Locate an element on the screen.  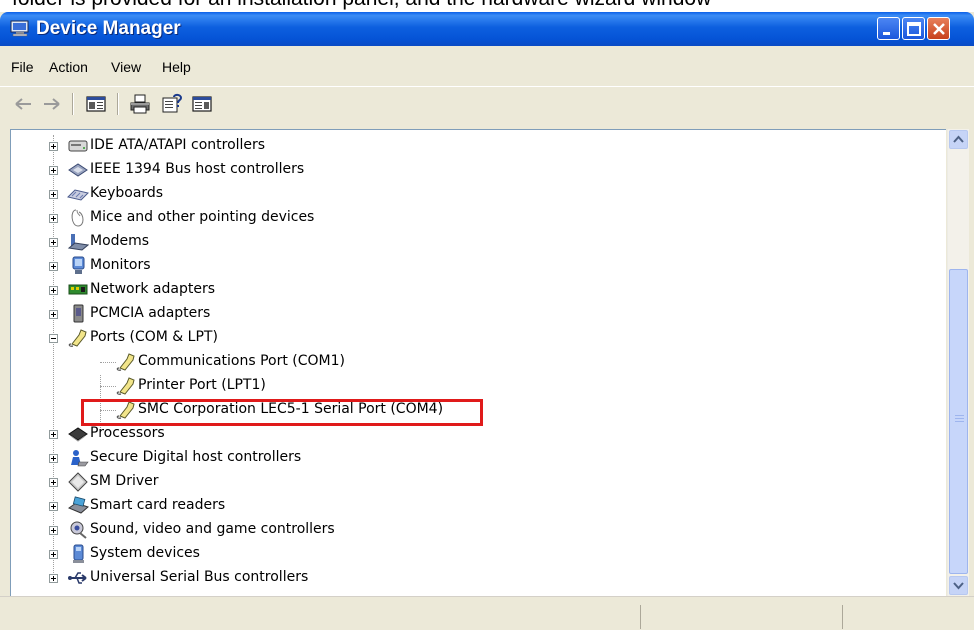
tree-item-network-adapters: Network adapters is located at coordinates (211, 292).